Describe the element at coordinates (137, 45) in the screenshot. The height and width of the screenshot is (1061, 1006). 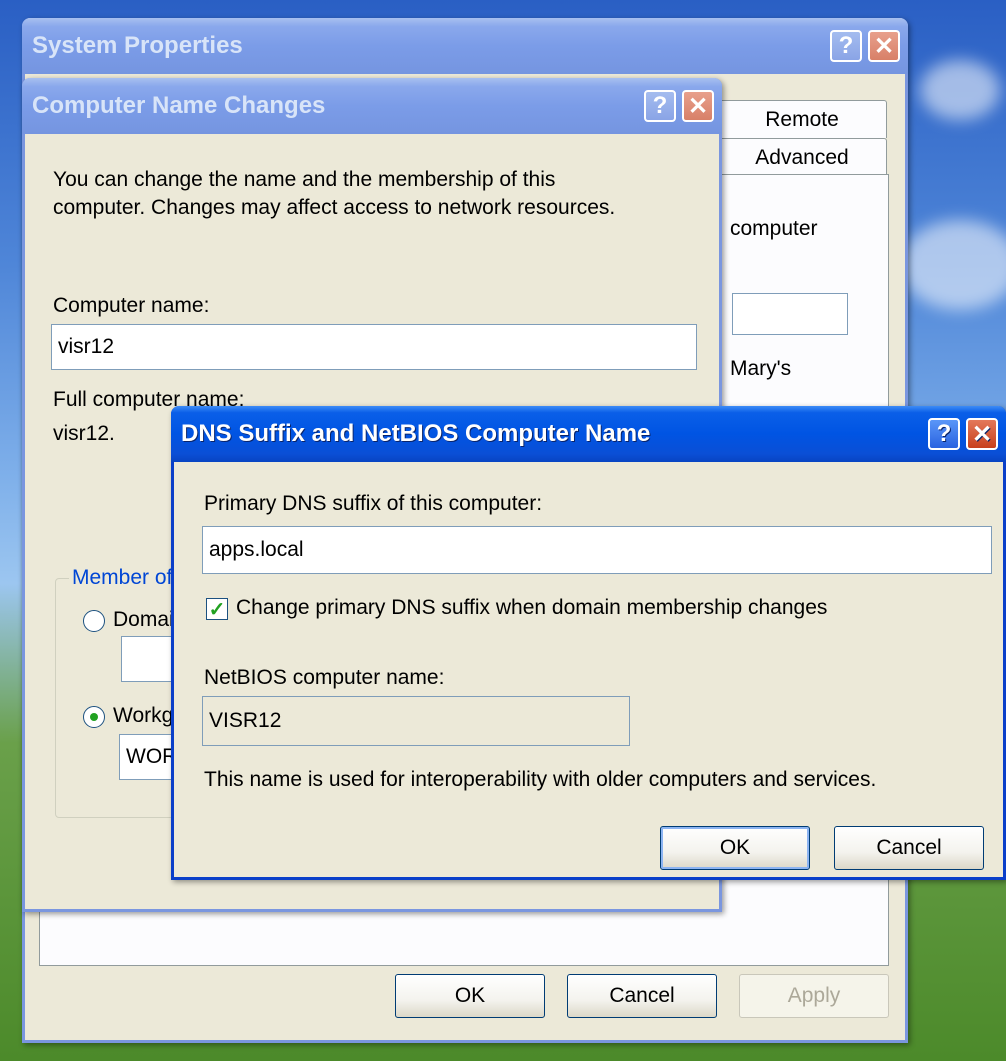
I see `window-title: System Properties` at that location.